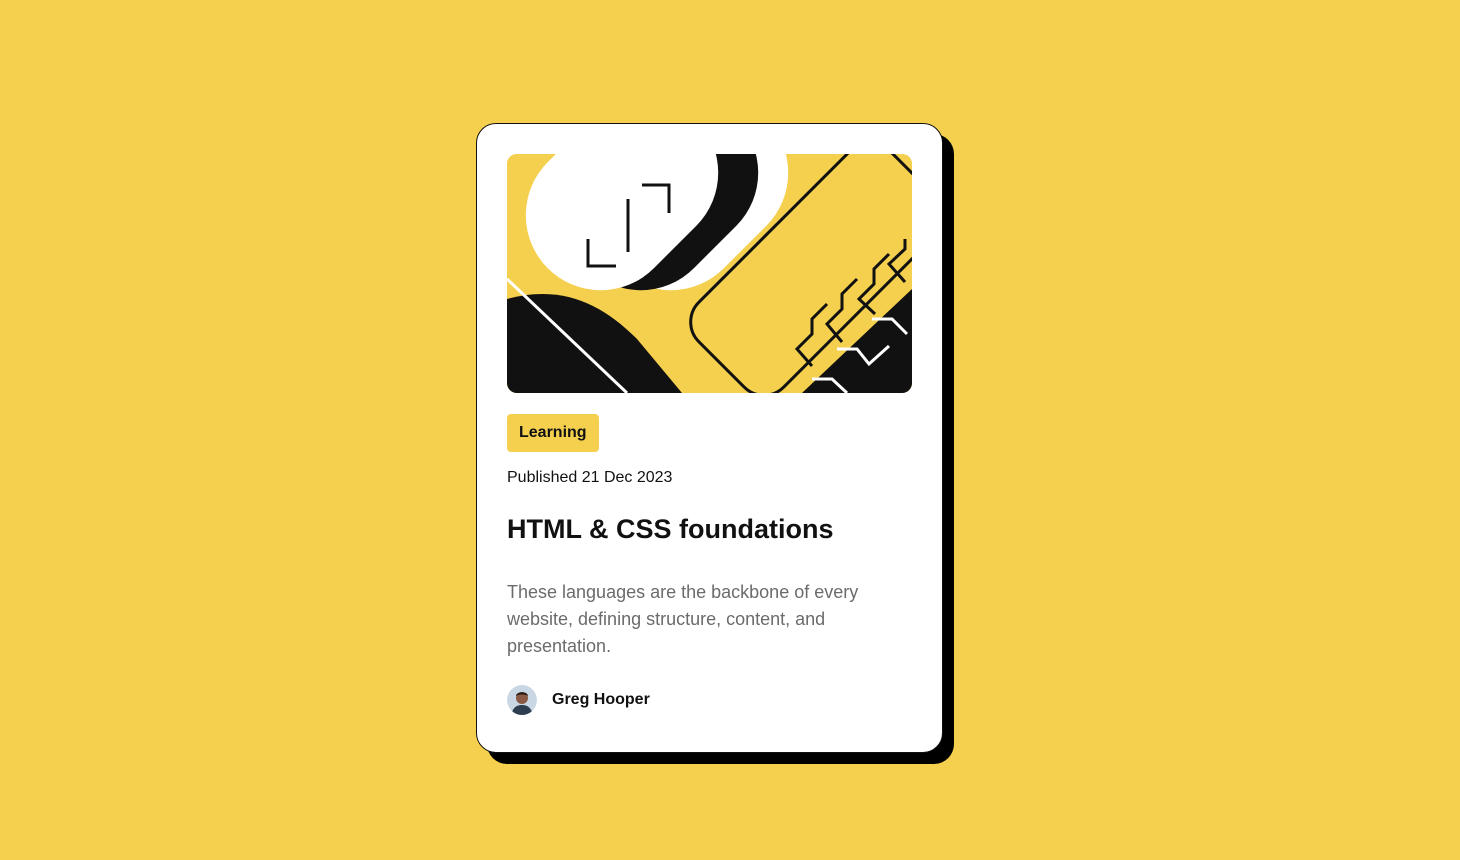 Image resolution: width=1460 pixels, height=860 pixels. I want to click on card-title: HTML & CSS foundations, so click(670, 529).